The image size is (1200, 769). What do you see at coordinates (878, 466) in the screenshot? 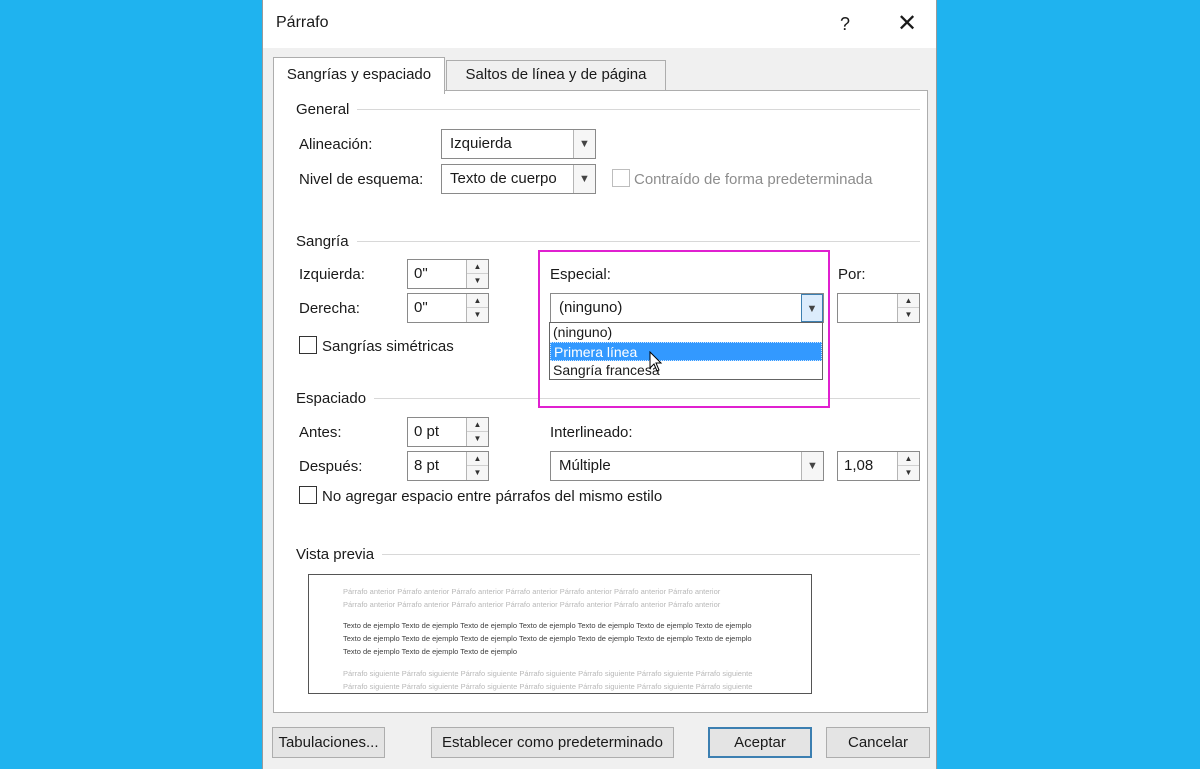
I see `en-spinner: 1,08 ▲ ▼` at bounding box center [878, 466].